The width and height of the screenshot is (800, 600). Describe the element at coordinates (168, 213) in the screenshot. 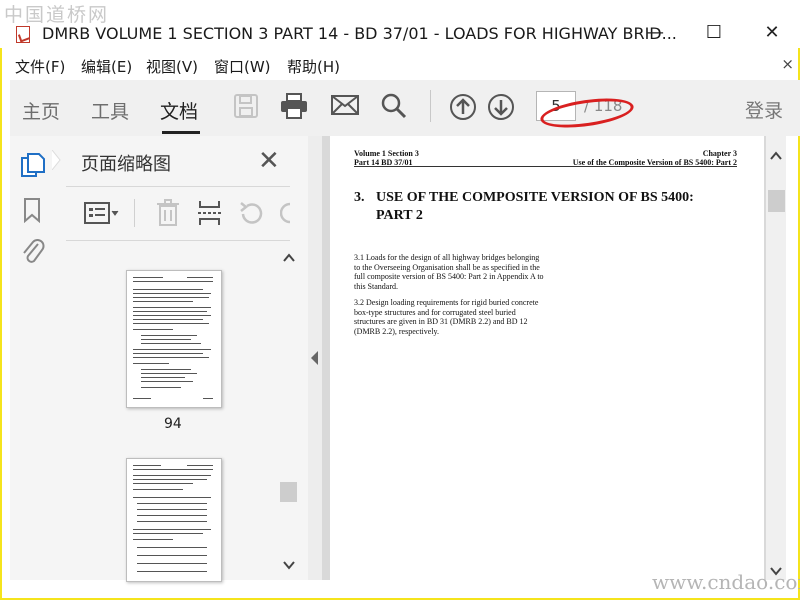

I see `delete-page-icon` at that location.